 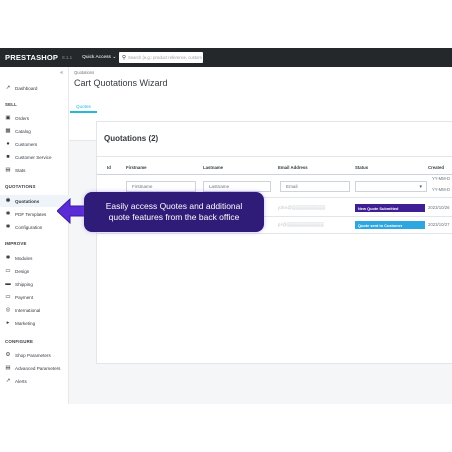 I want to click on callout-line-2: quote features from the back office, so click(x=174, y=217).